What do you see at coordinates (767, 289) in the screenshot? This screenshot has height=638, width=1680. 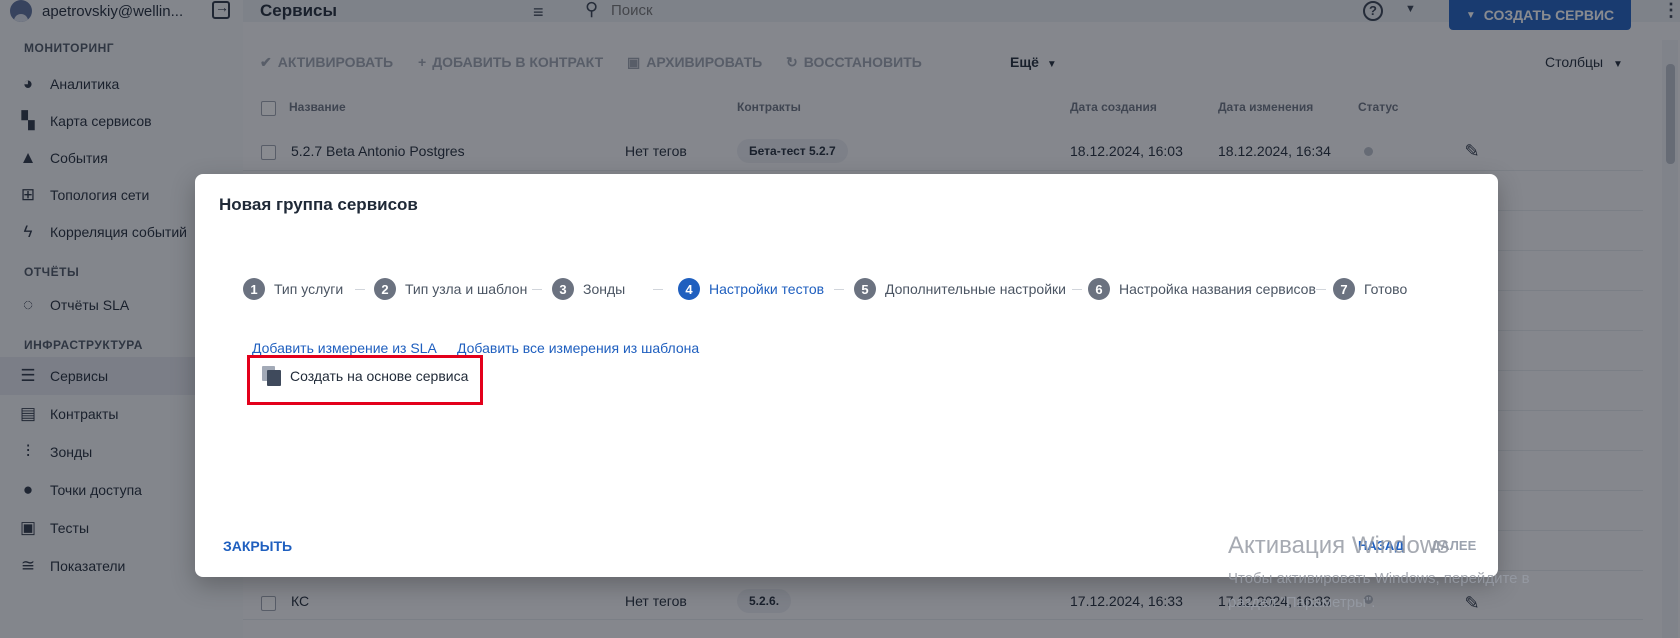 I see `step-label: Настройки тестов` at bounding box center [767, 289].